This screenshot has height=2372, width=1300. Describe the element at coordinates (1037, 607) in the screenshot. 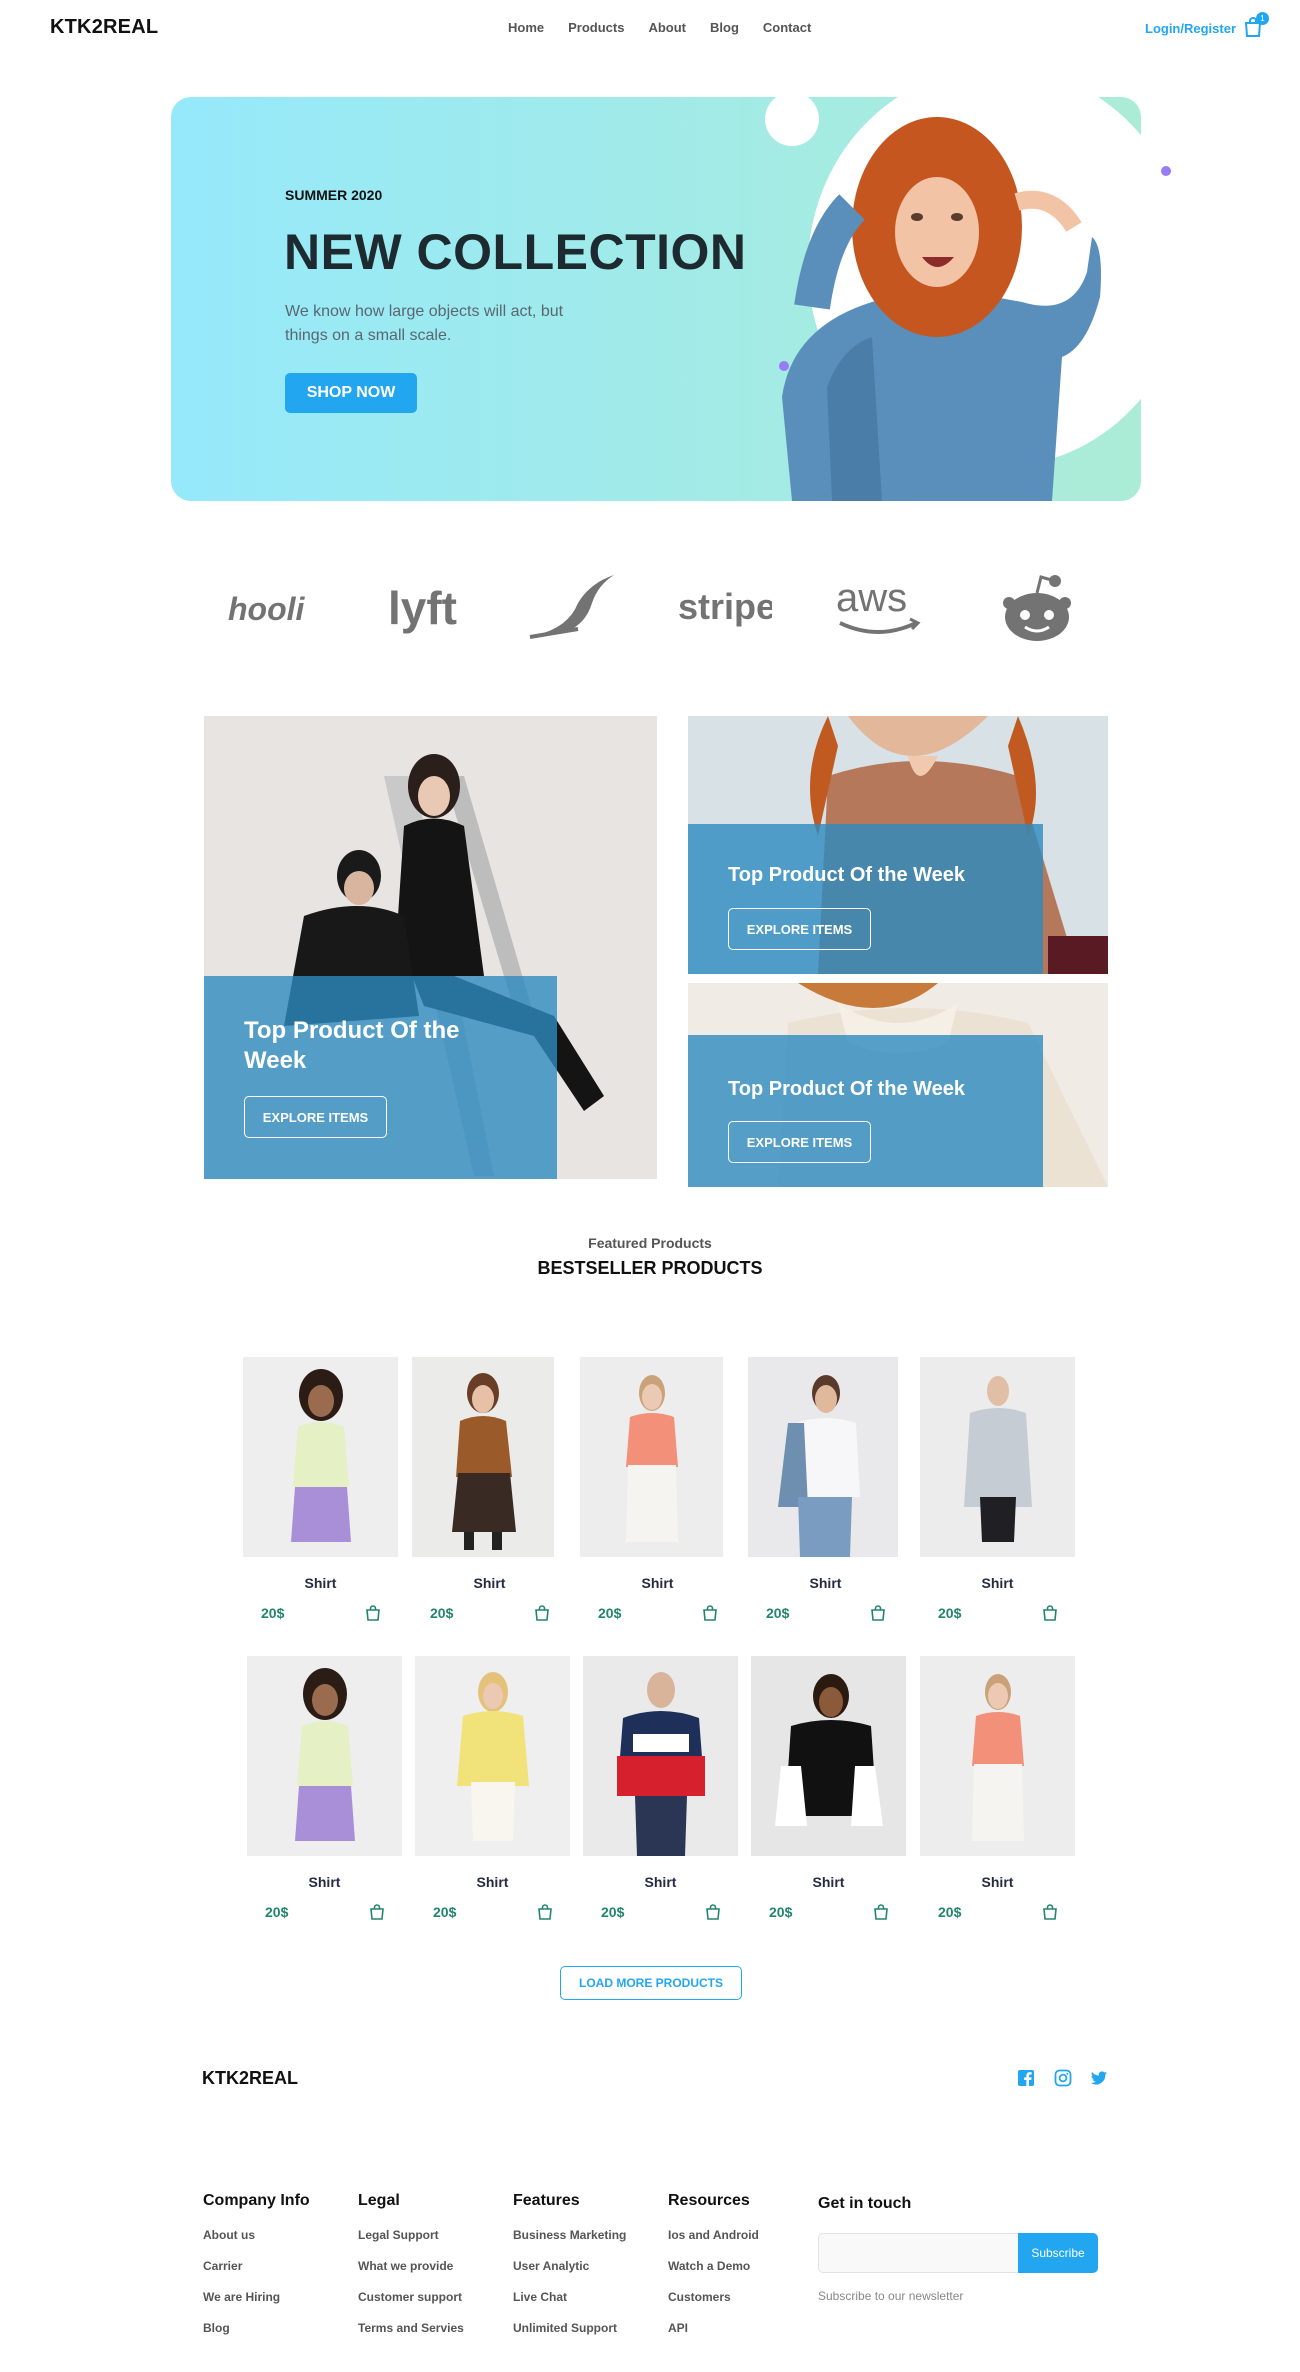

I see `reddit-logo` at that location.